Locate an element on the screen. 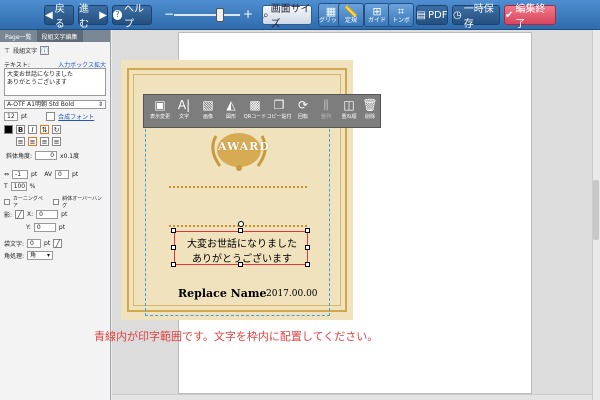 The height and width of the screenshot is (400, 600). award-title: AWARD is located at coordinates (244, 146).